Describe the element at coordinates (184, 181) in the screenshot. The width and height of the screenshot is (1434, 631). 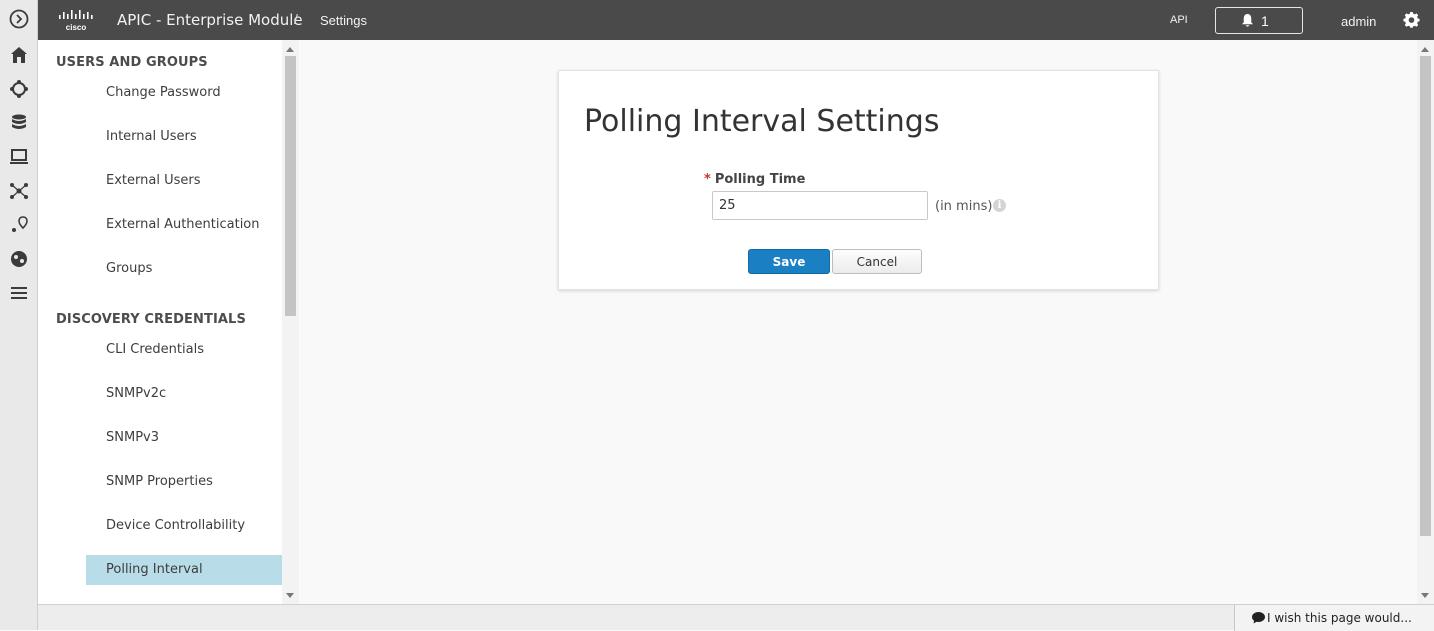
I see `sidebar-item-external-users: External Users` at that location.